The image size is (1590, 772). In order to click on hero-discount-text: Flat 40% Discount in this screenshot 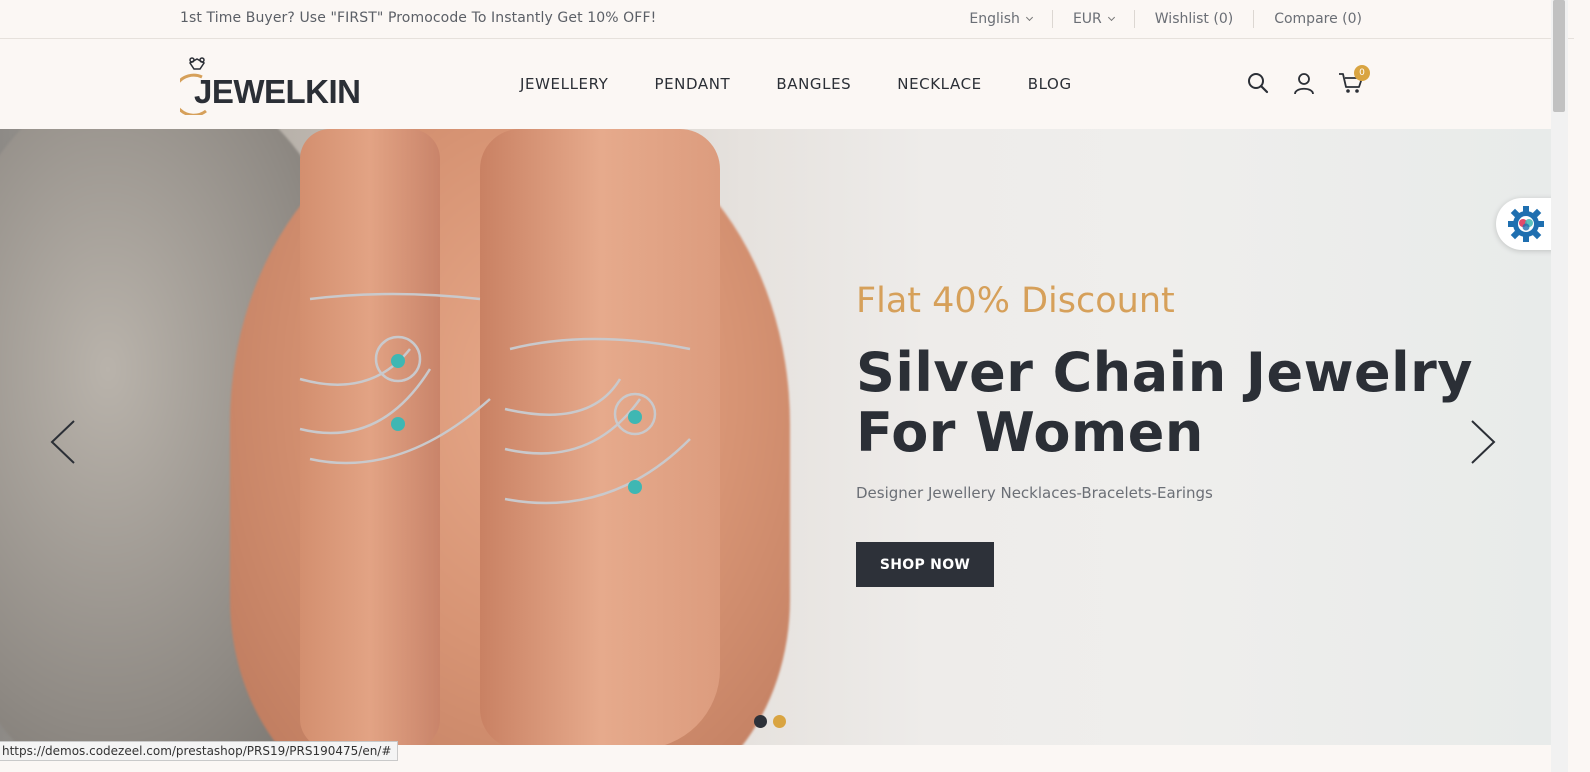, I will do `click(1015, 301)`.